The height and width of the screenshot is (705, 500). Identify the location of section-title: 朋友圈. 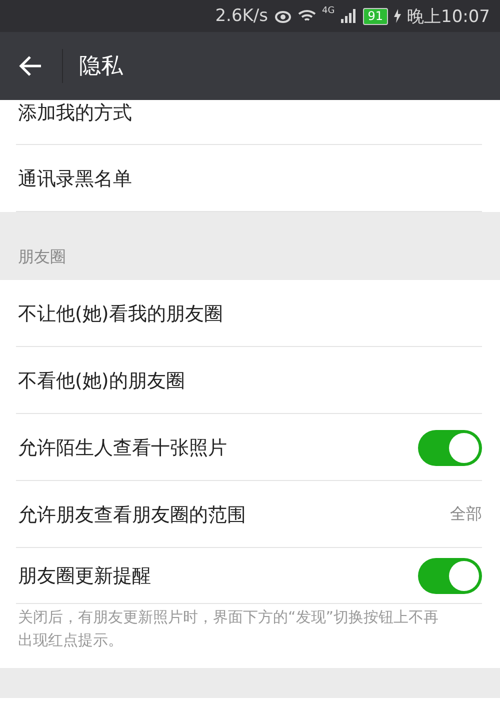
(42, 257).